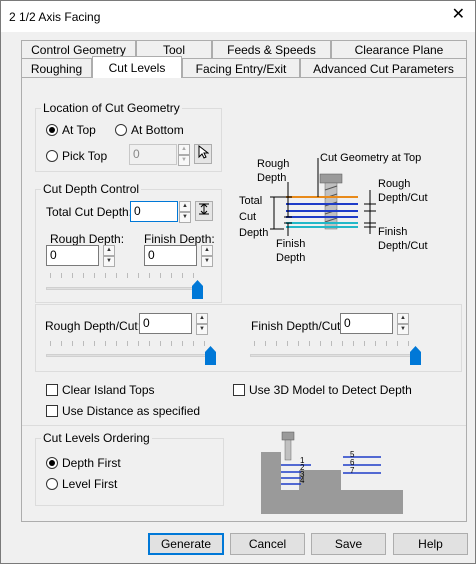  What do you see at coordinates (111, 108) in the screenshot?
I see `location-group-title: Location of Cut Geometry` at bounding box center [111, 108].